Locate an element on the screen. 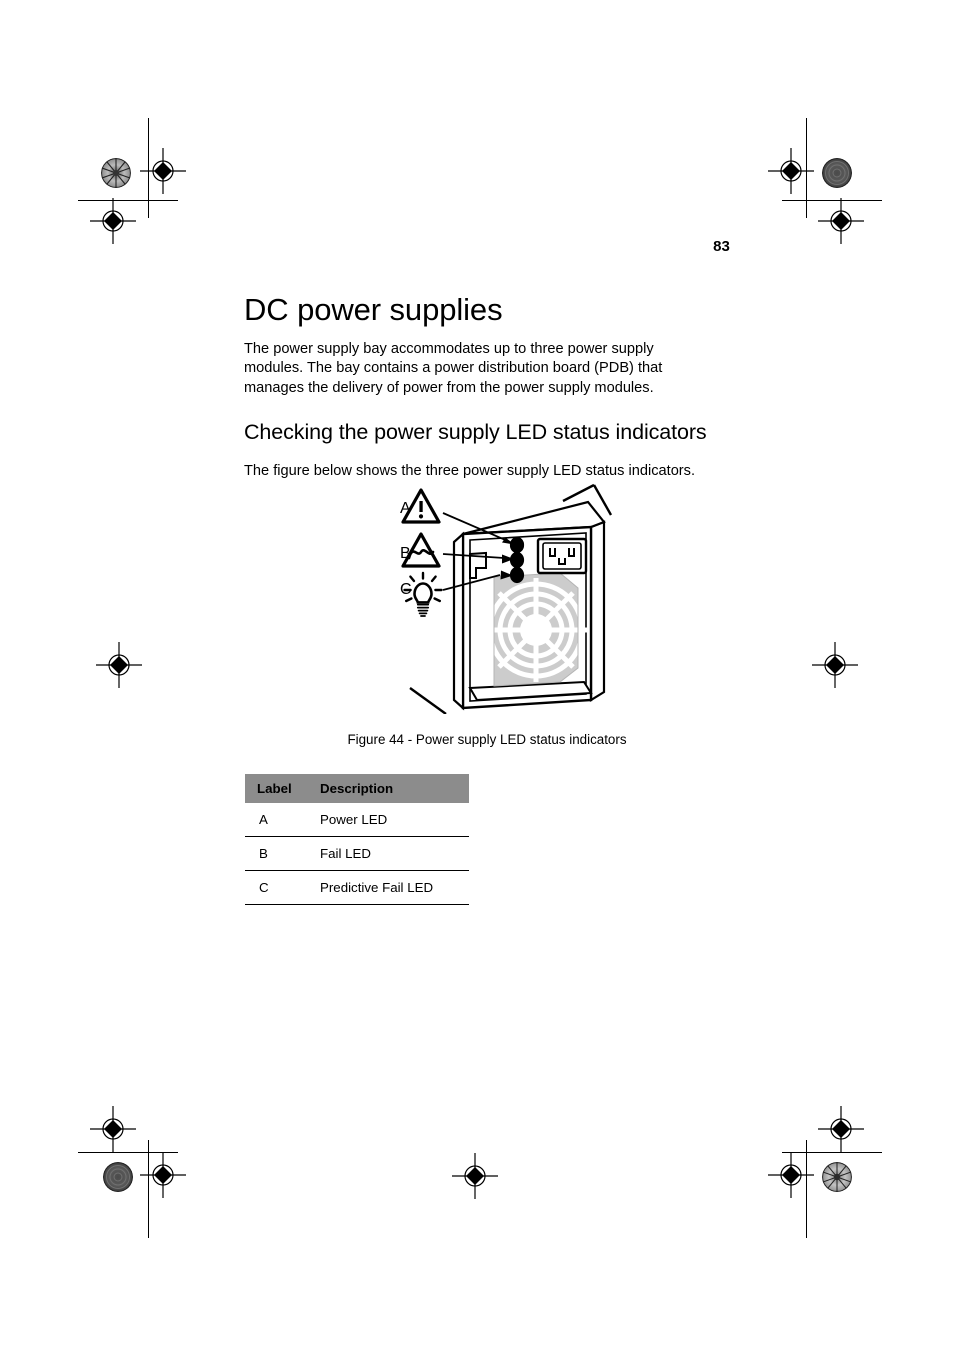 The image size is (954, 1351). fan-grille is located at coordinates (536, 629).